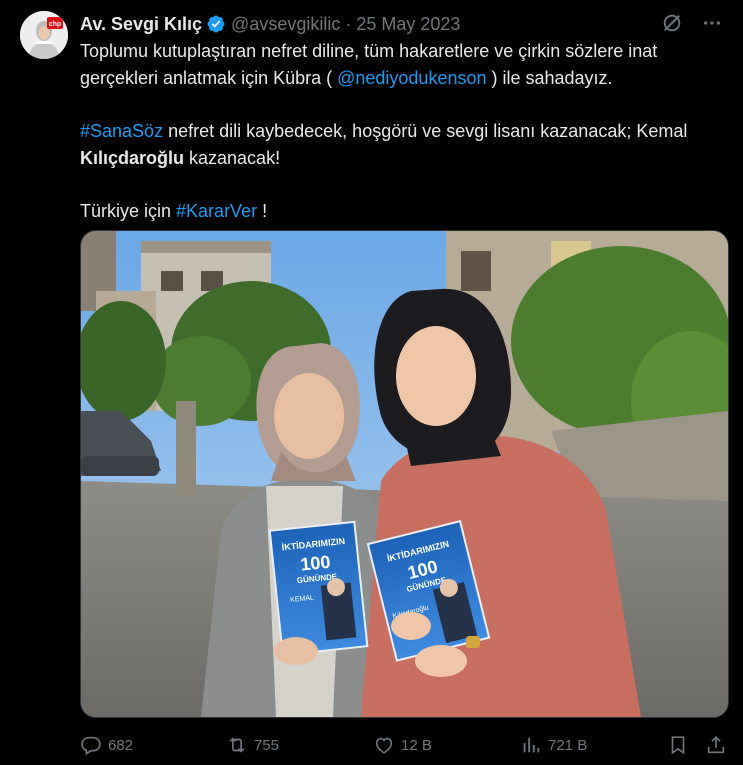 This screenshot has height=765, width=743. I want to click on grok-icon, so click(672, 23).